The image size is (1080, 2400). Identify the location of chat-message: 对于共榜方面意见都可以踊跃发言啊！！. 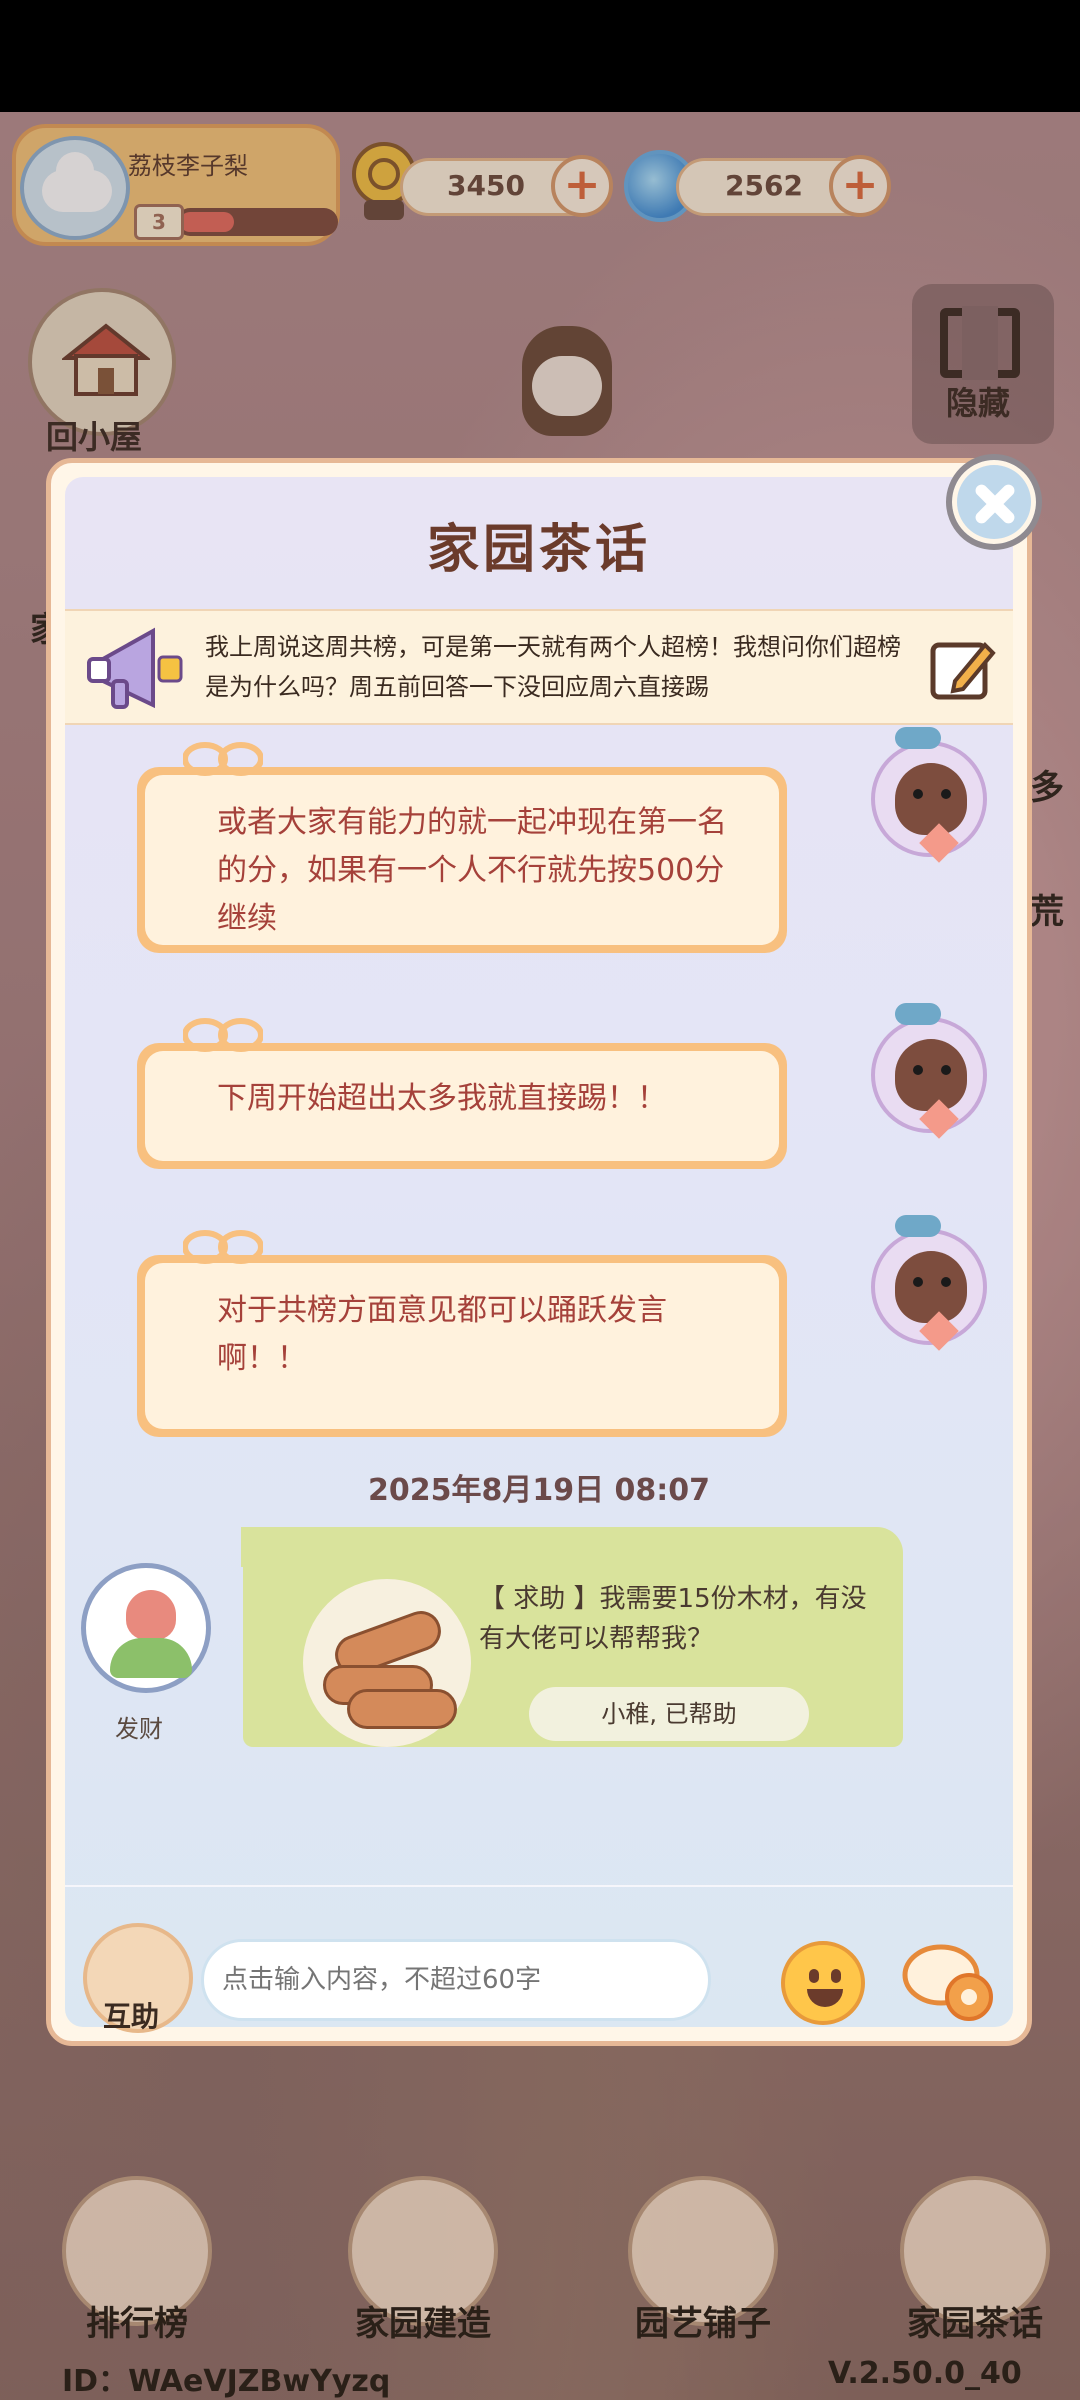
(462, 1333).